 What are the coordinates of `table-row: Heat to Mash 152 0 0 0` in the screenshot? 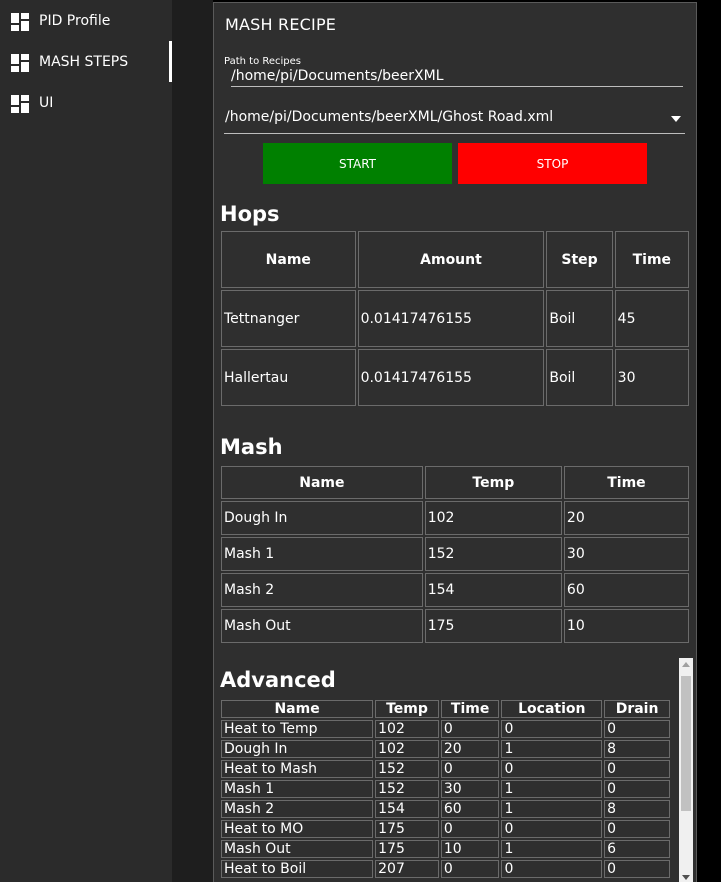 It's located at (445, 769).